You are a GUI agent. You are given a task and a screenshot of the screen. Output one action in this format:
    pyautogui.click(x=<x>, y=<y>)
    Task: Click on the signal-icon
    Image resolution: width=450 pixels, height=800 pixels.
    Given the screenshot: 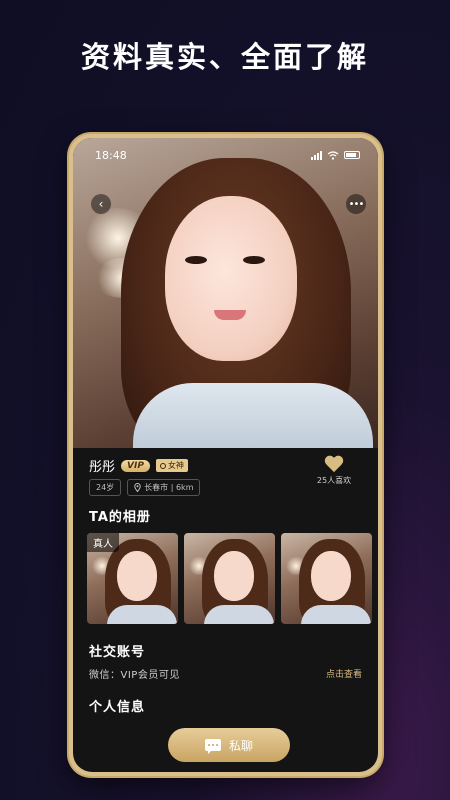 What is the action you would take?
    pyautogui.click(x=316, y=155)
    